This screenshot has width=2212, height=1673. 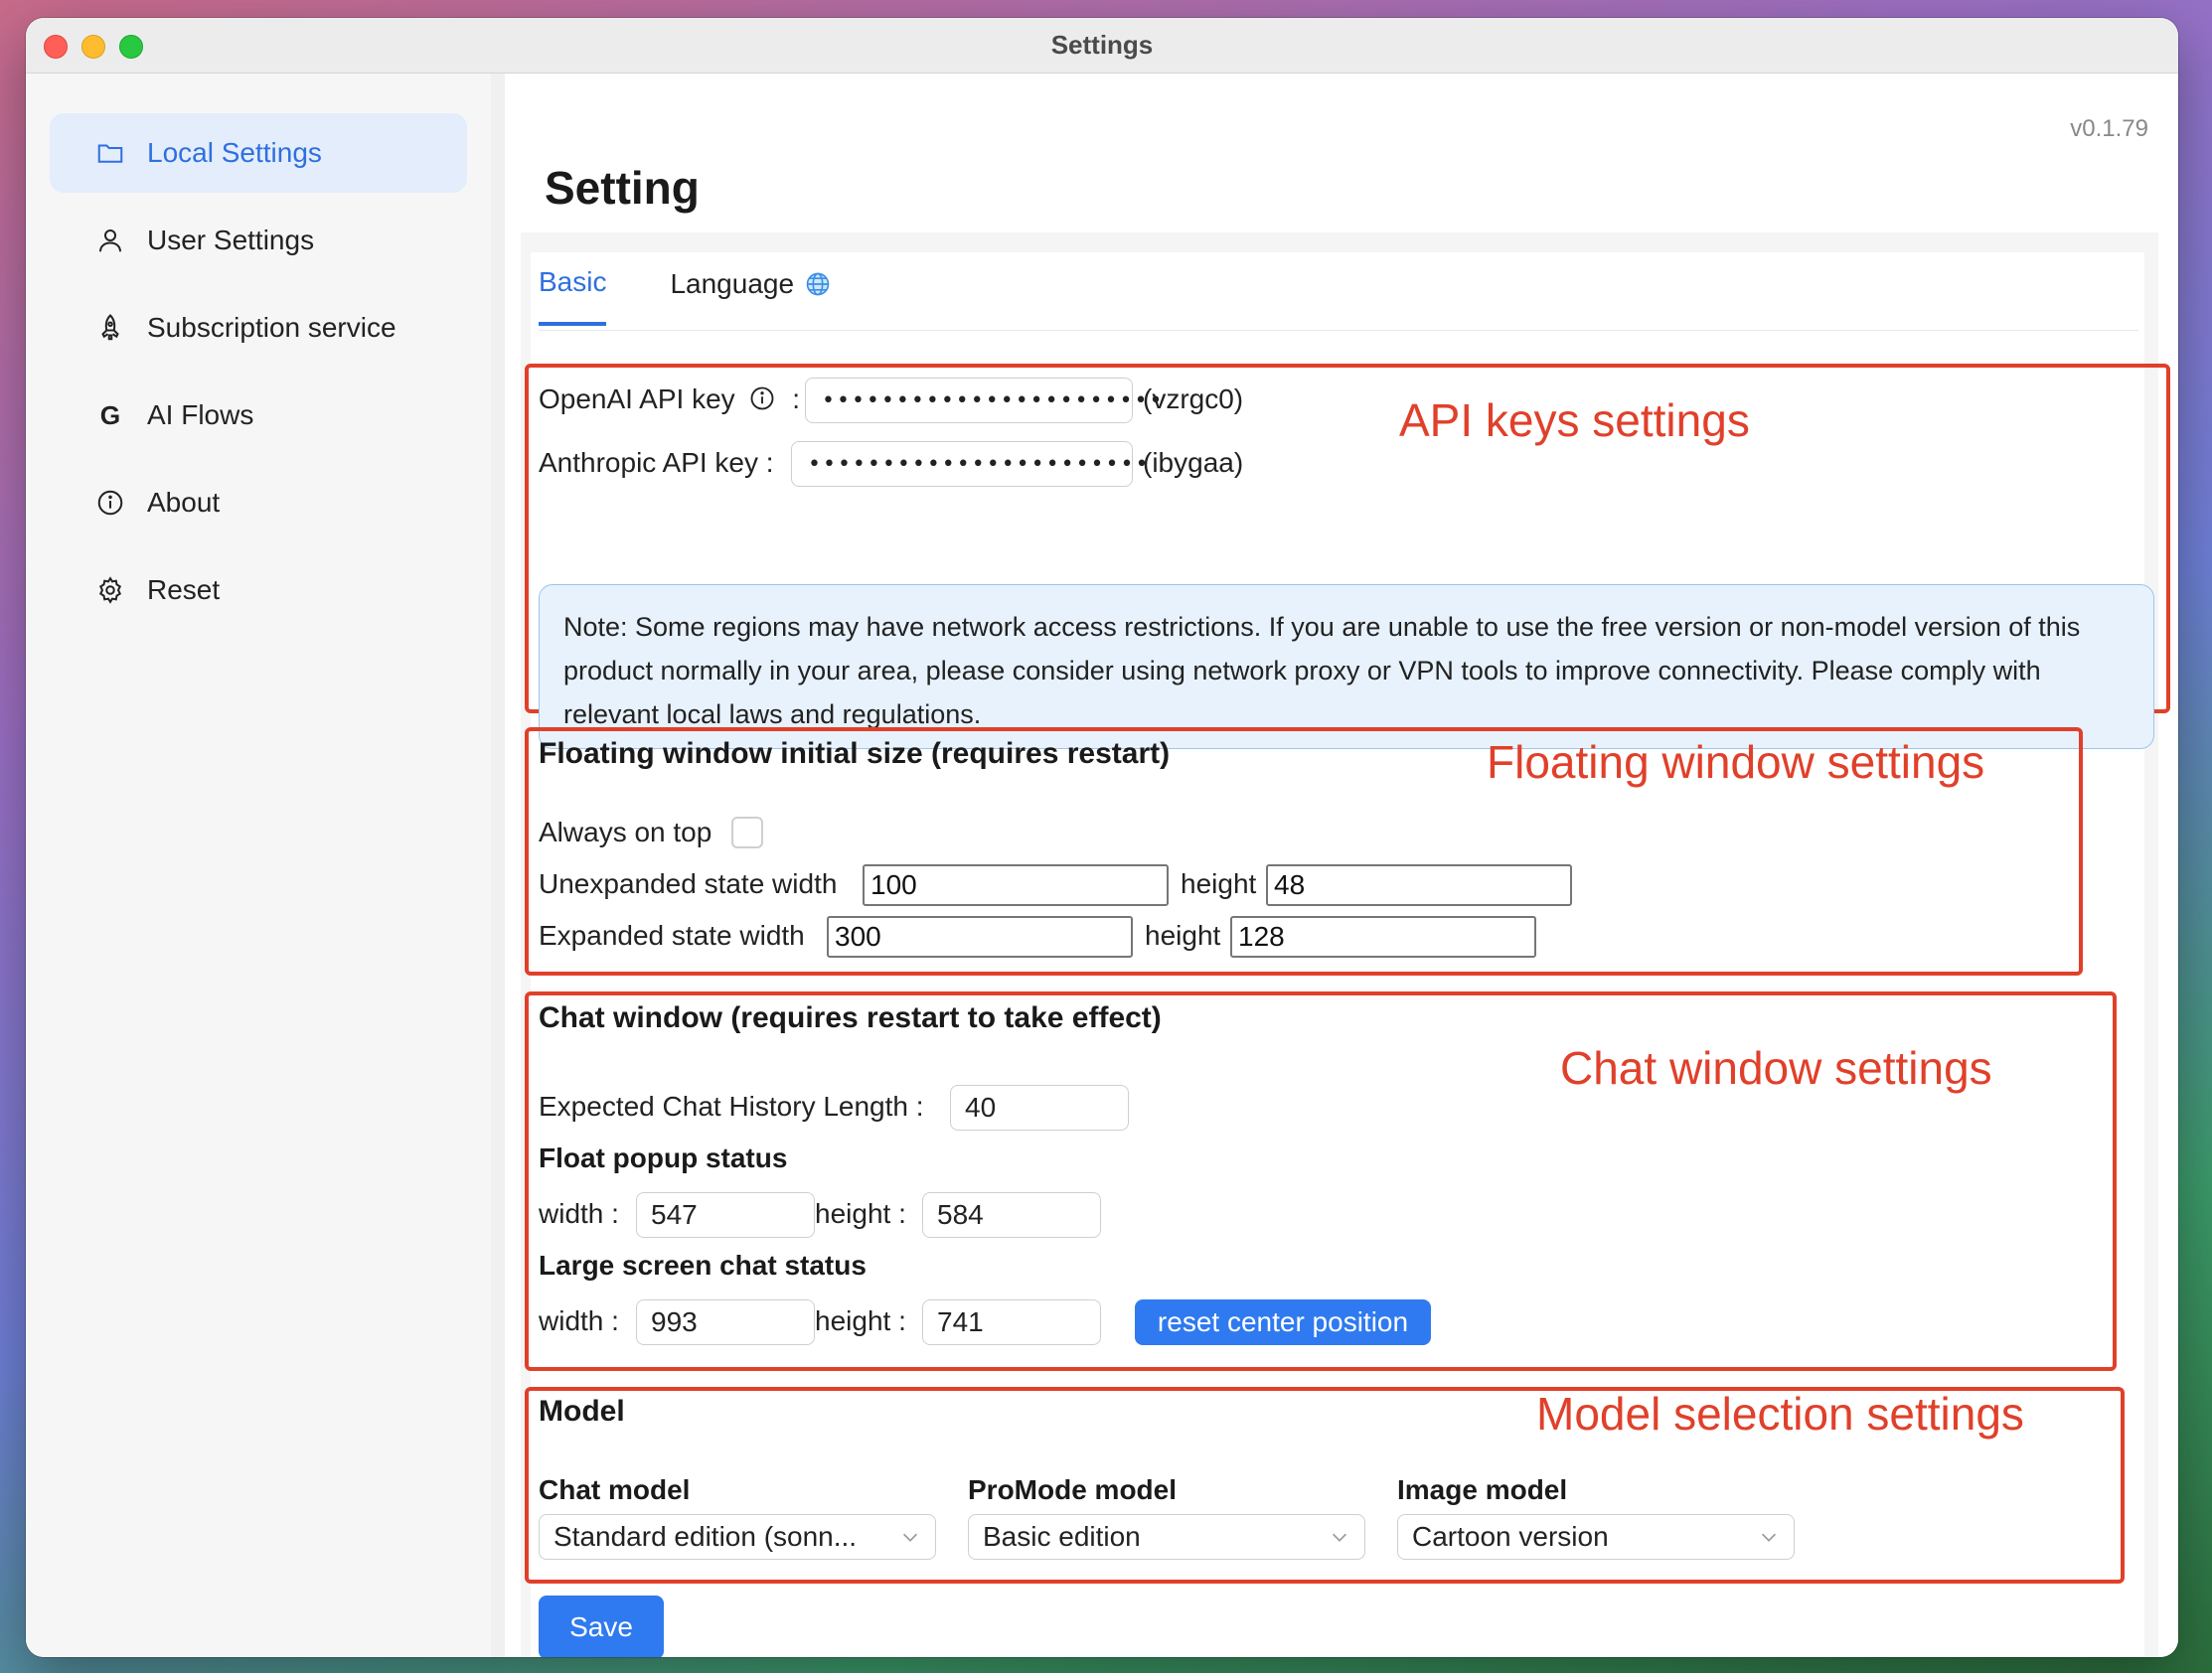 What do you see at coordinates (200, 414) in the screenshot?
I see `sidebar-item-label: AI Flows` at bounding box center [200, 414].